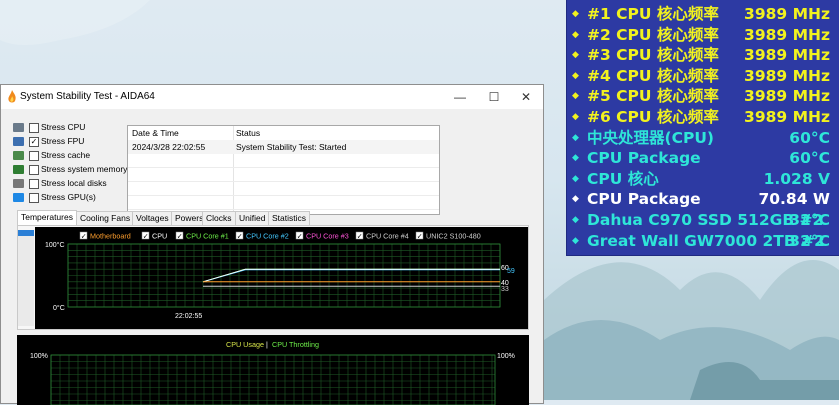 This screenshot has width=839, height=405. What do you see at coordinates (703, 179) in the screenshot?
I see `osd-row: ◆ CPU 核心 1.028 V` at bounding box center [703, 179].